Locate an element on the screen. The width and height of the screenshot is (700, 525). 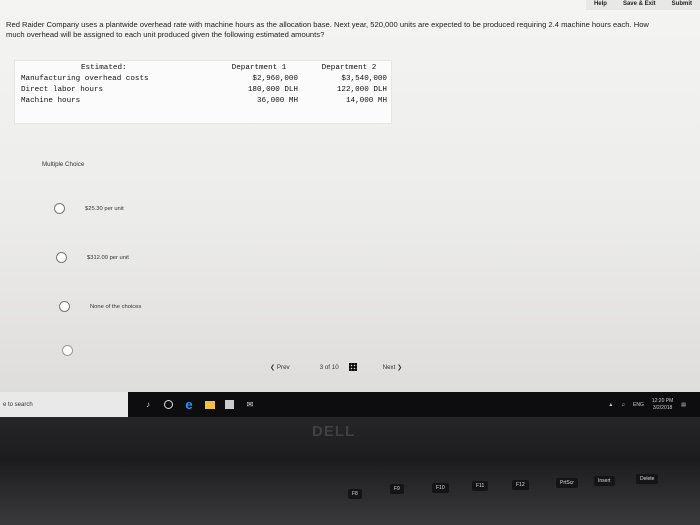
help-link: Help is located at coordinates (600, 5).